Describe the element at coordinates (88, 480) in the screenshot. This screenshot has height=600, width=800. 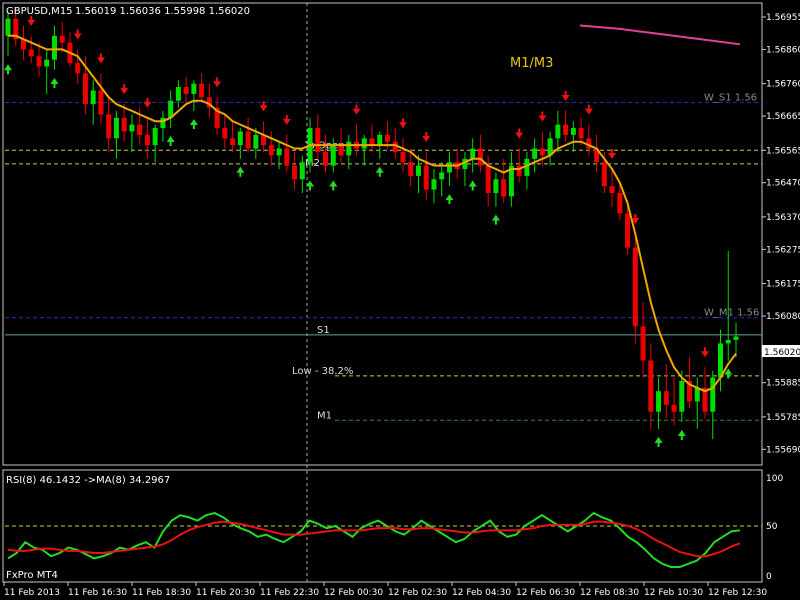
I see `rsi-label: RSI(8) 46.1432 ->MA(8) 34.2967` at that location.